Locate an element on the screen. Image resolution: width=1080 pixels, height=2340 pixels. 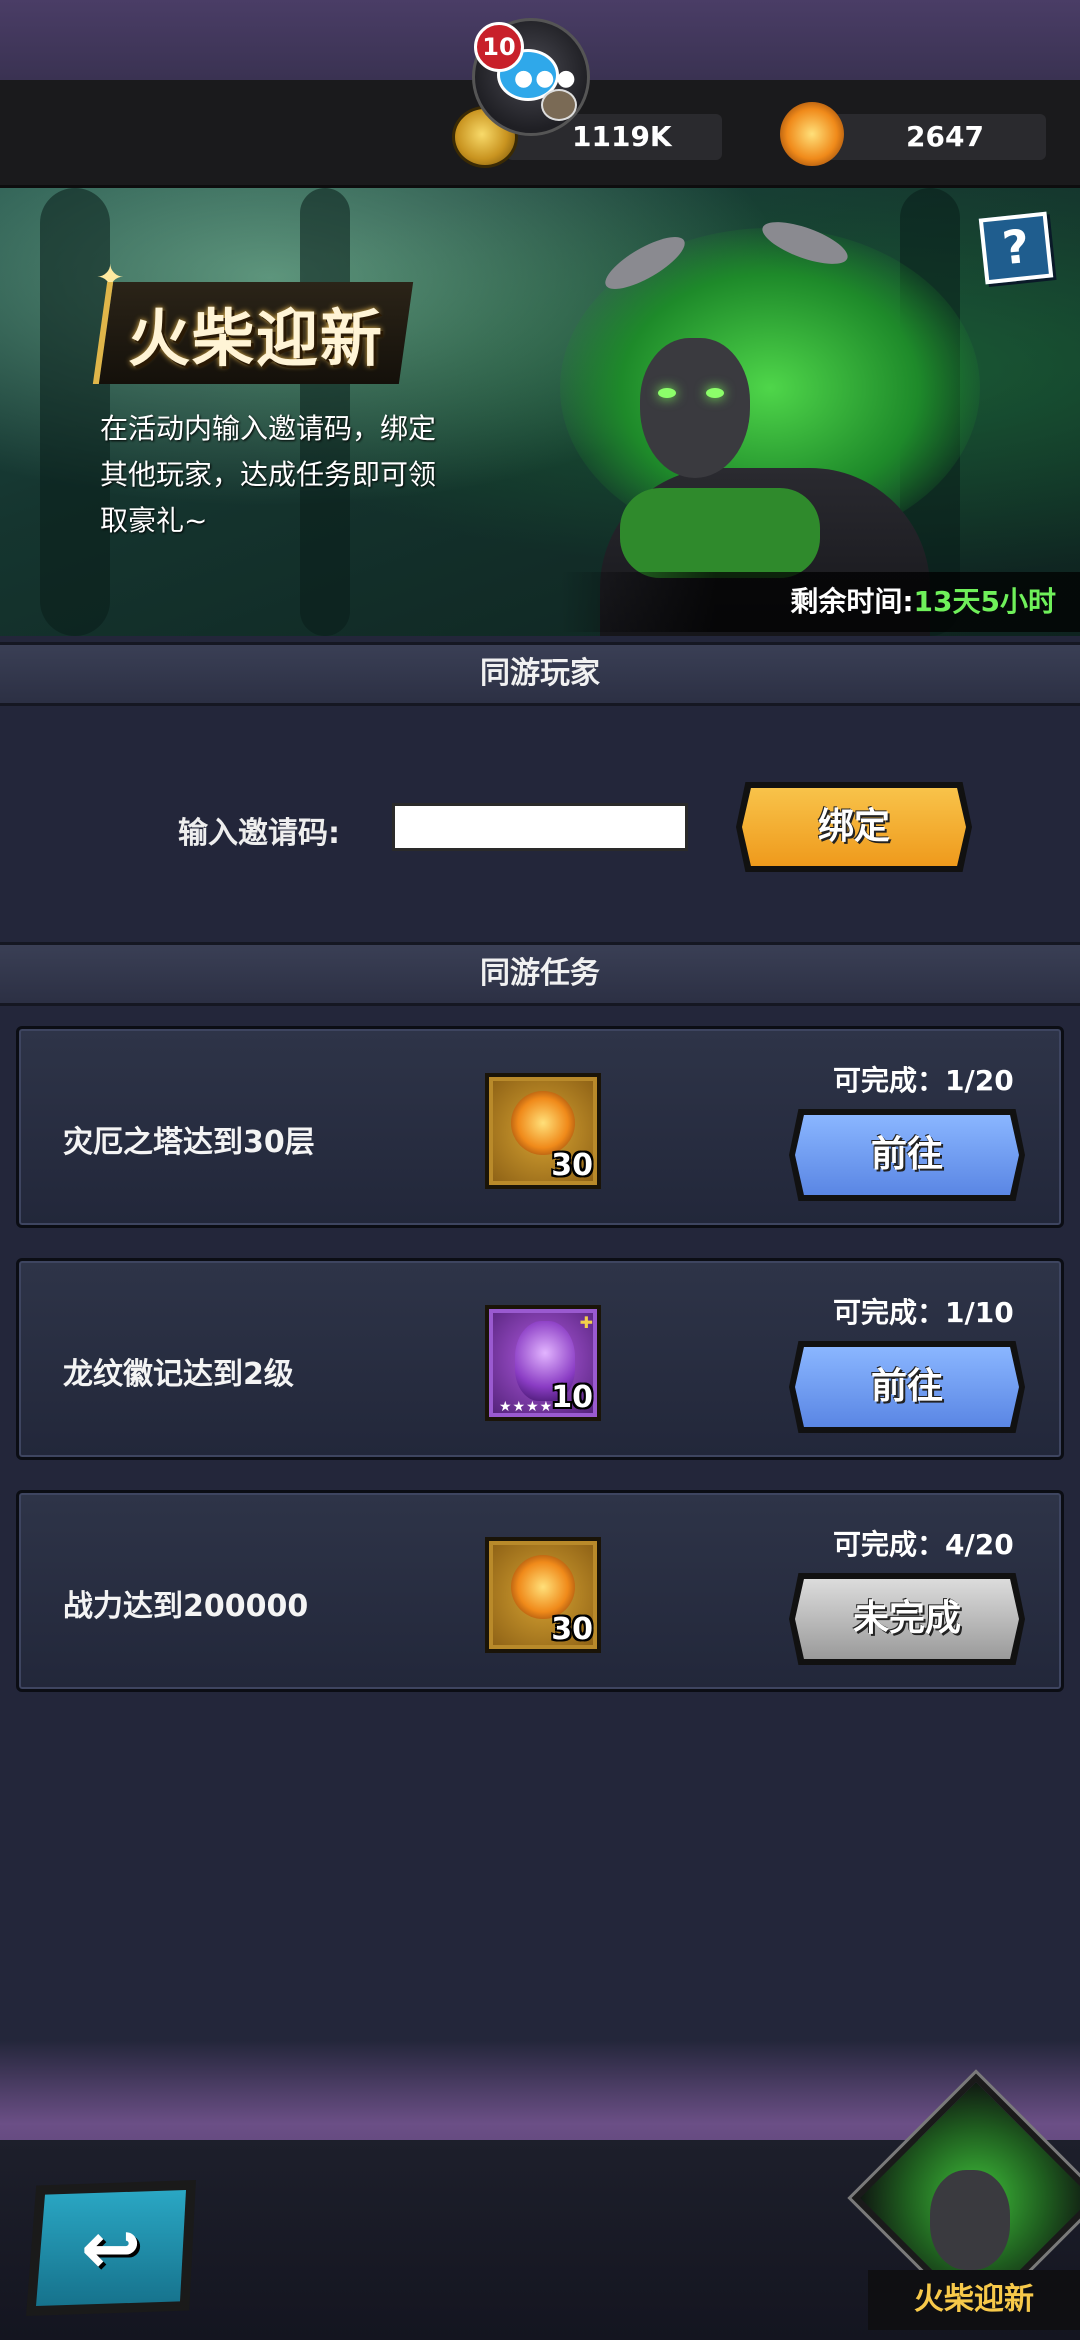
remaining-time-value: 13天5小时 is located at coordinates (984, 601).